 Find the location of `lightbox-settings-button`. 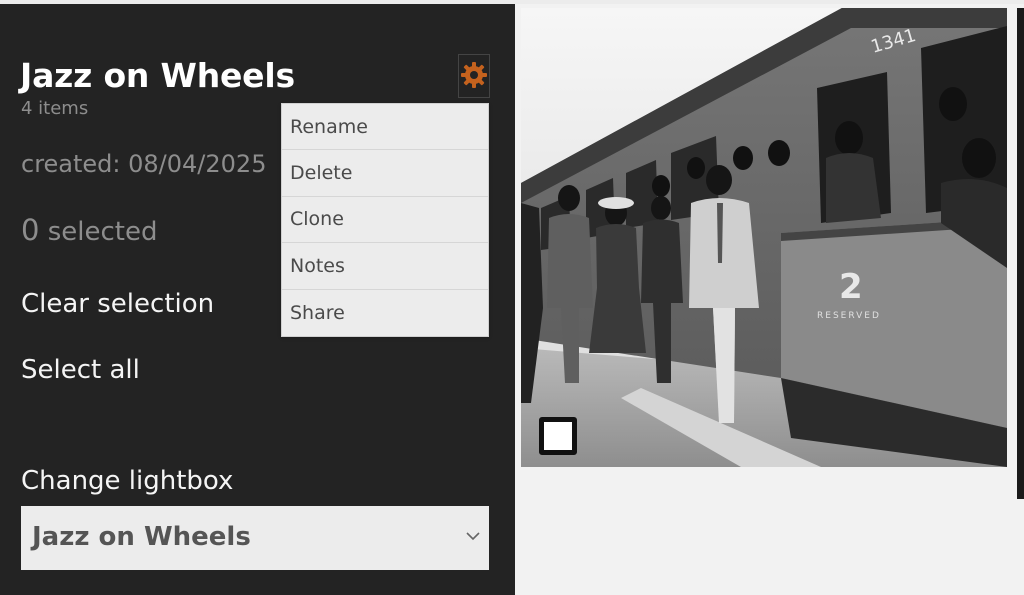

lightbox-settings-button is located at coordinates (474, 76).